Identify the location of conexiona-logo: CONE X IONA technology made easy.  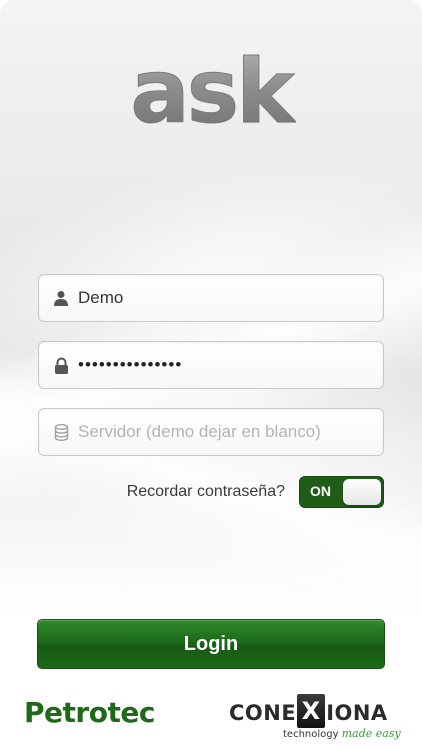
(320, 717).